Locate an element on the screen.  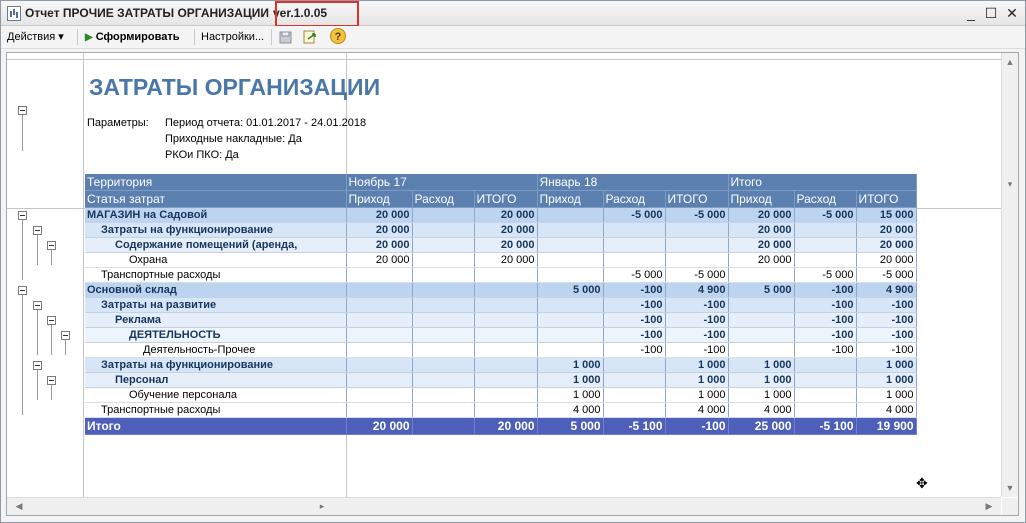
scroll-thumb-marker: ▾ is located at coordinates (1010, 184).